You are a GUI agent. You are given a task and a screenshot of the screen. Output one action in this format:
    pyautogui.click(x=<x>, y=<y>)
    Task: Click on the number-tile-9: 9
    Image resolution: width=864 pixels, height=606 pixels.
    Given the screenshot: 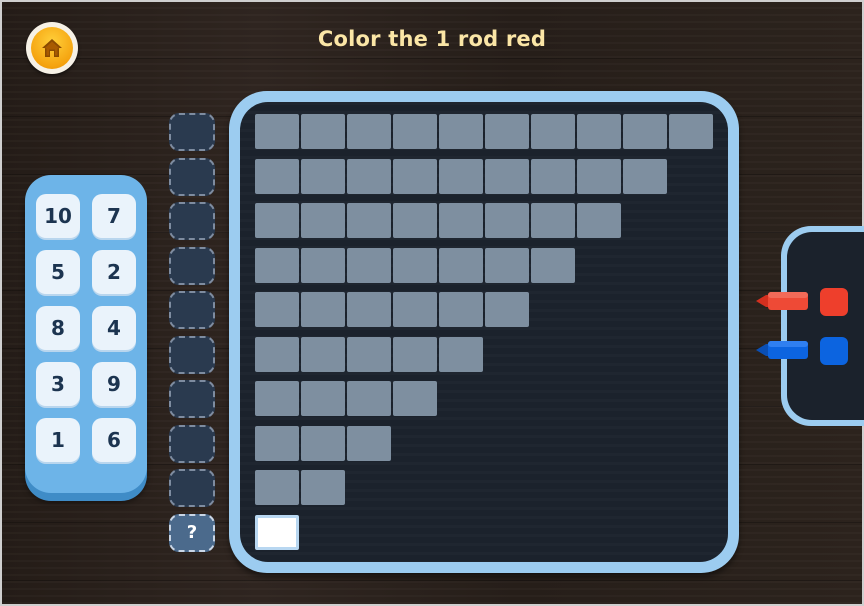 What is the action you would take?
    pyautogui.click(x=114, y=384)
    